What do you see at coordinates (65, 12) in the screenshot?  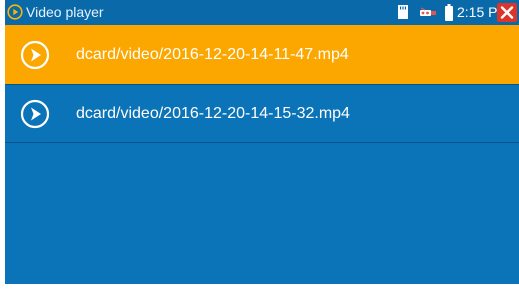 I see `window-title: Video player` at bounding box center [65, 12].